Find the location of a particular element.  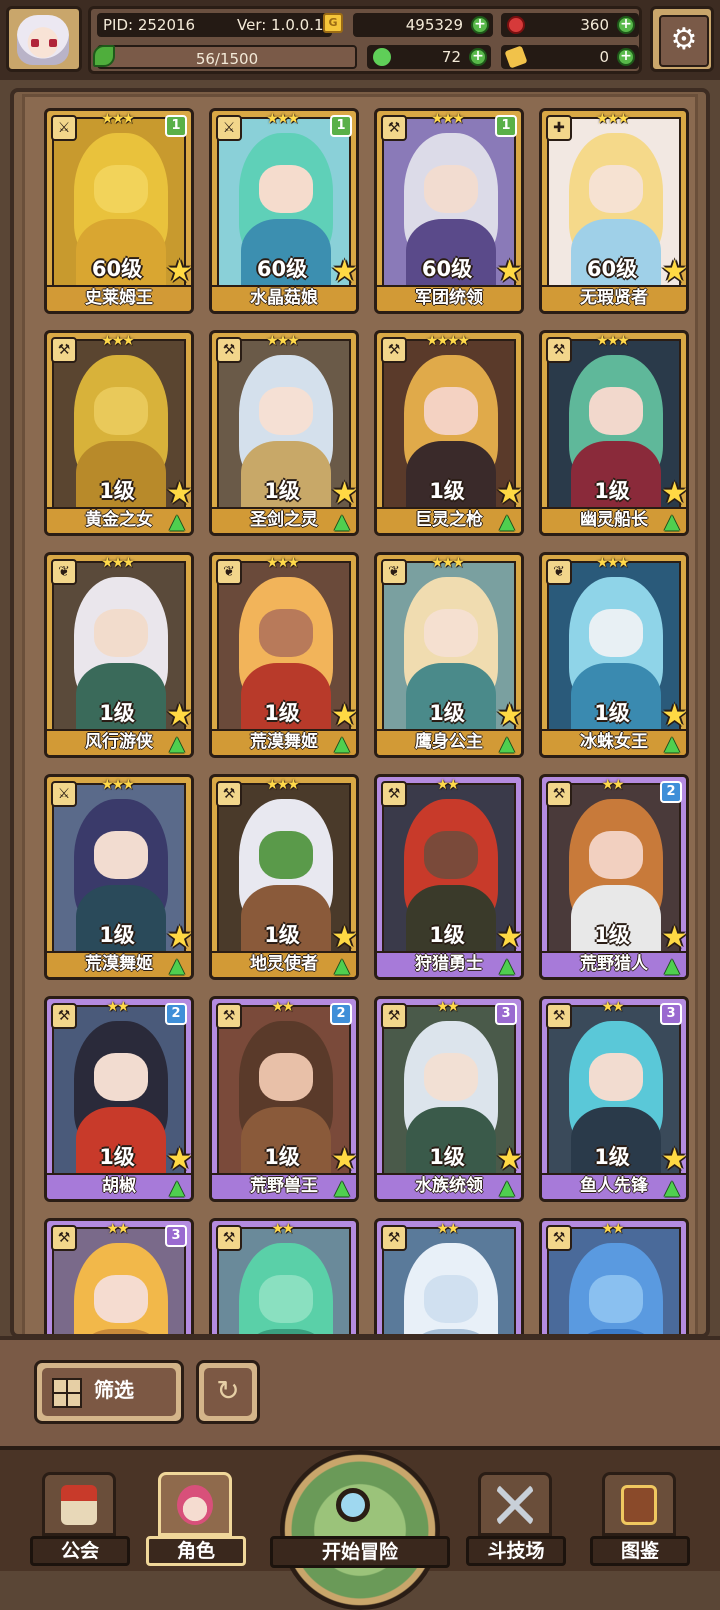

ticket-icon is located at coordinates (516, 57).